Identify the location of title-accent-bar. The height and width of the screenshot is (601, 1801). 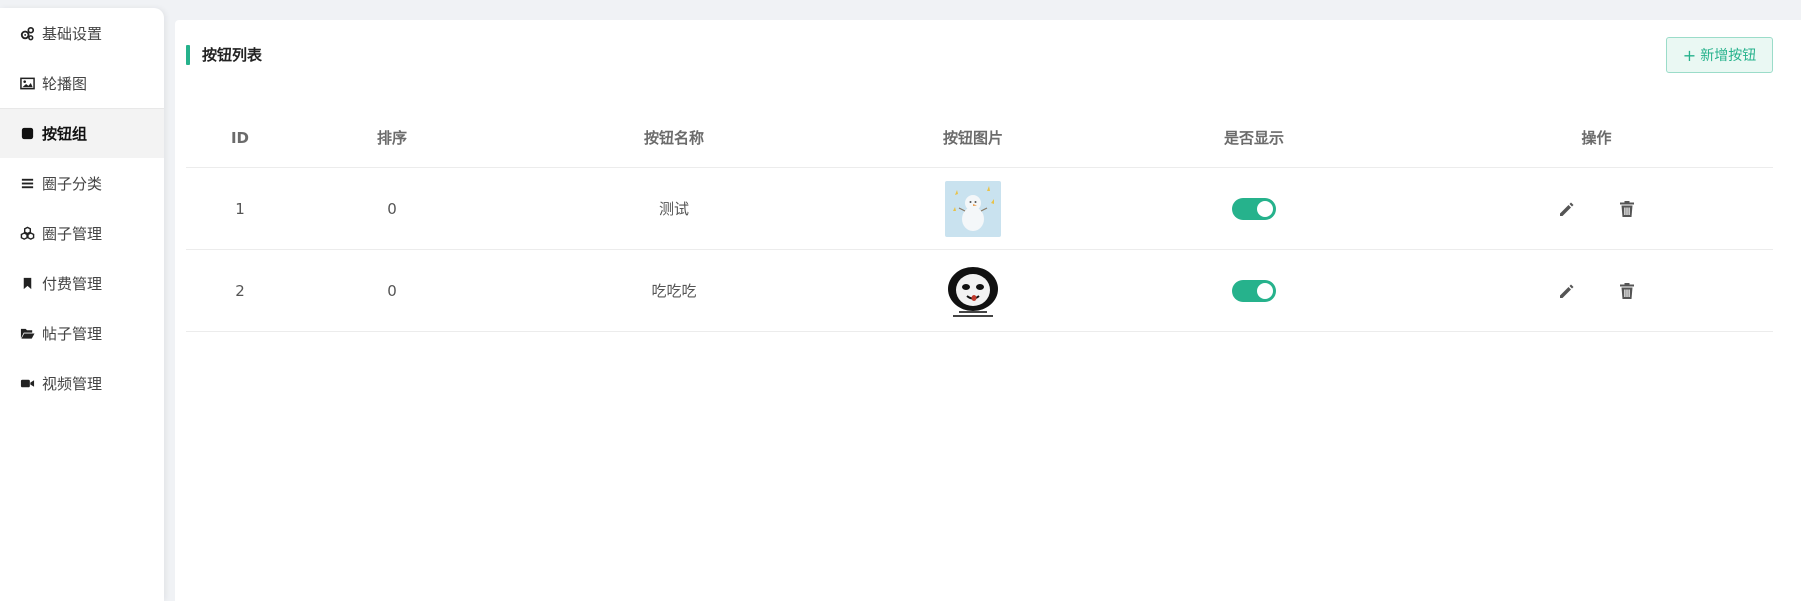
(188, 54).